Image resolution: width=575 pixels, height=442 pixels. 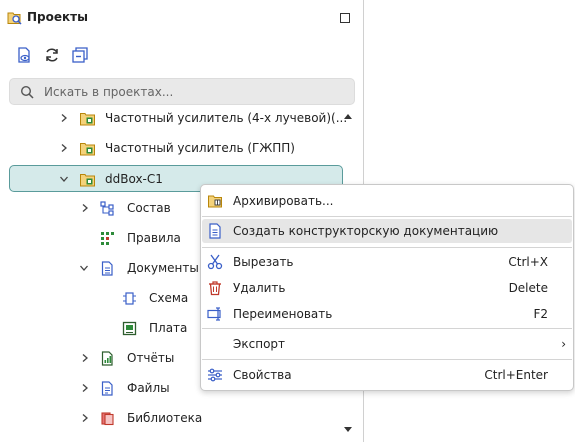 What do you see at coordinates (194, 92) in the screenshot?
I see `search-input` at bounding box center [194, 92].